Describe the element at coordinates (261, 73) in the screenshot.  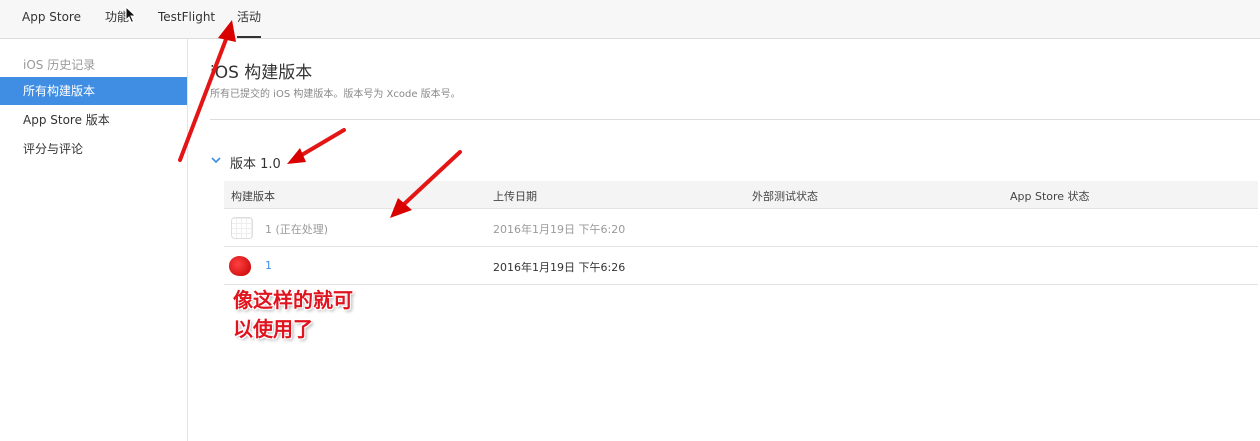
I see `page-title: iOS 构建版本` at that location.